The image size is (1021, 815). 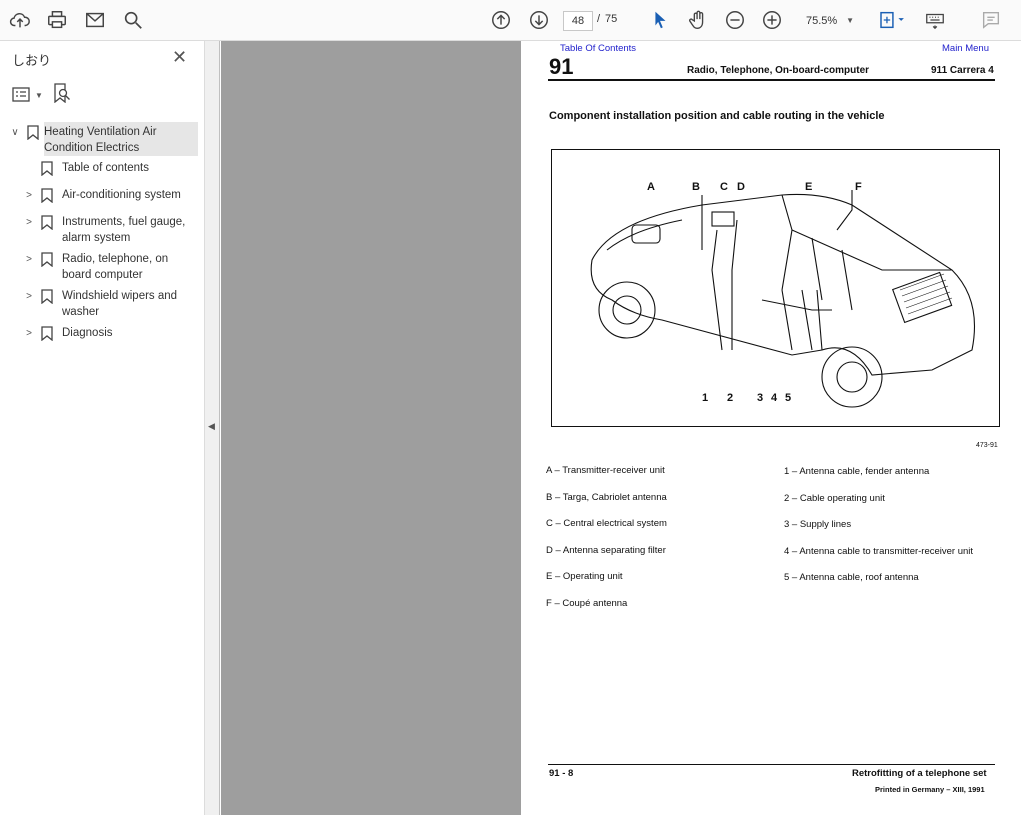 I want to click on legend-item: E – Operating unit, so click(x=584, y=577).